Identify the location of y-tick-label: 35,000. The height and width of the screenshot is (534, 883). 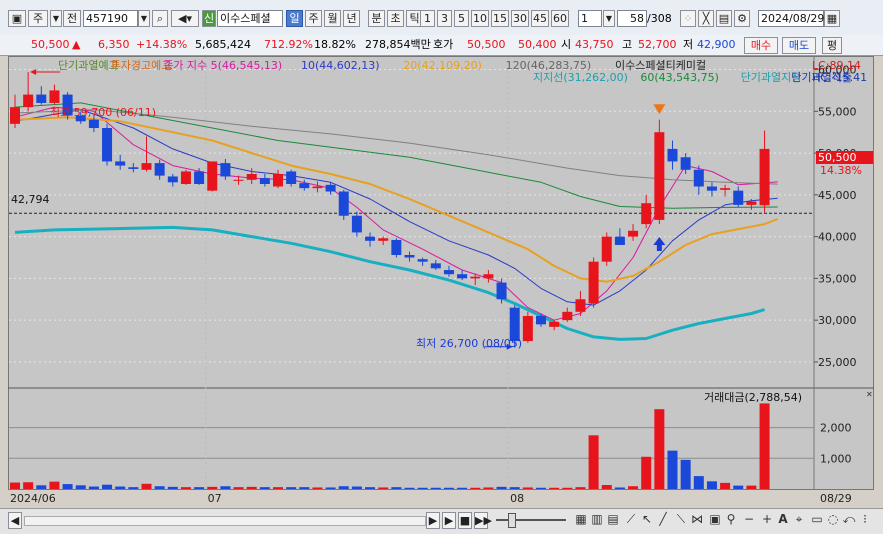
(837, 278).